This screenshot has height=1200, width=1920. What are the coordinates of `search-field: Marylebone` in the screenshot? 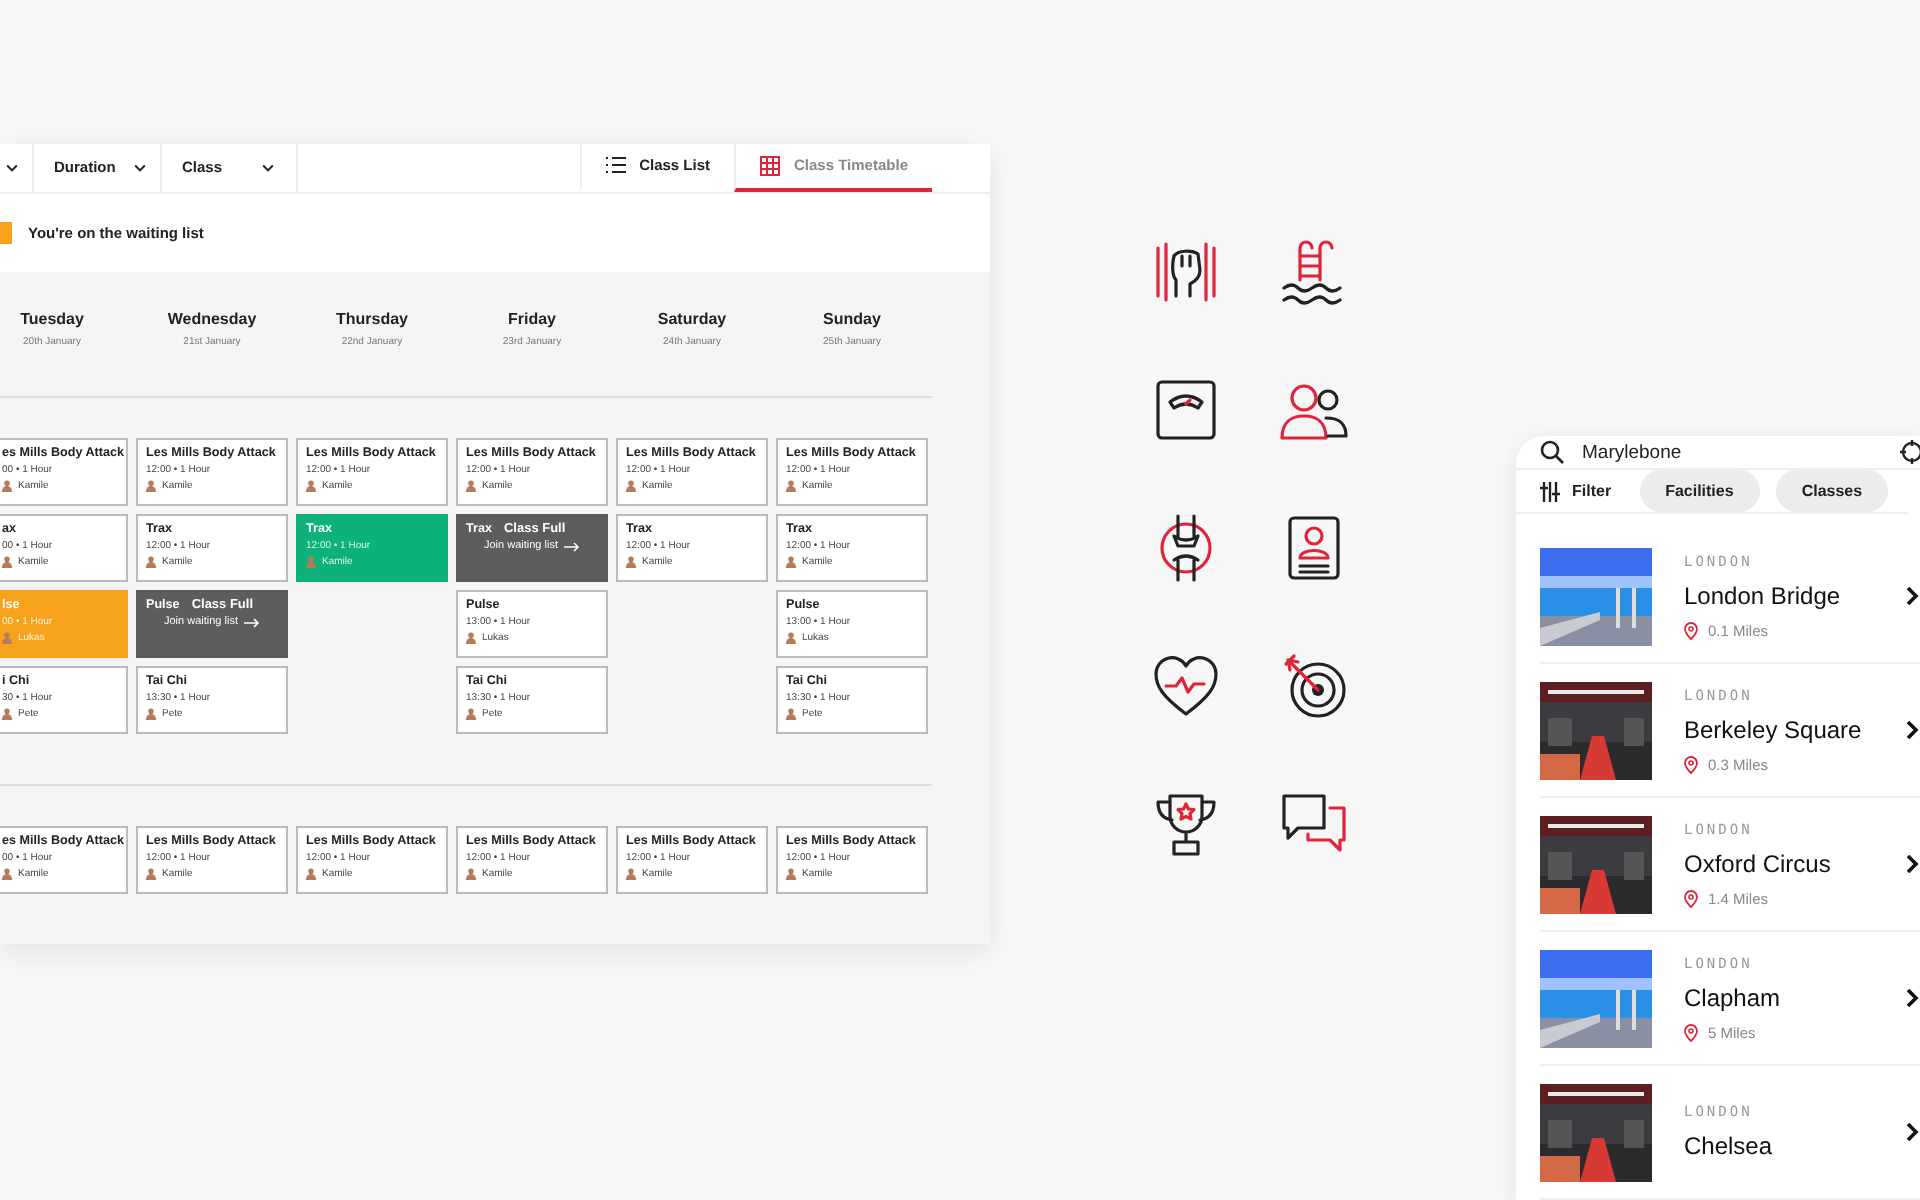 It's located at (1732, 452).